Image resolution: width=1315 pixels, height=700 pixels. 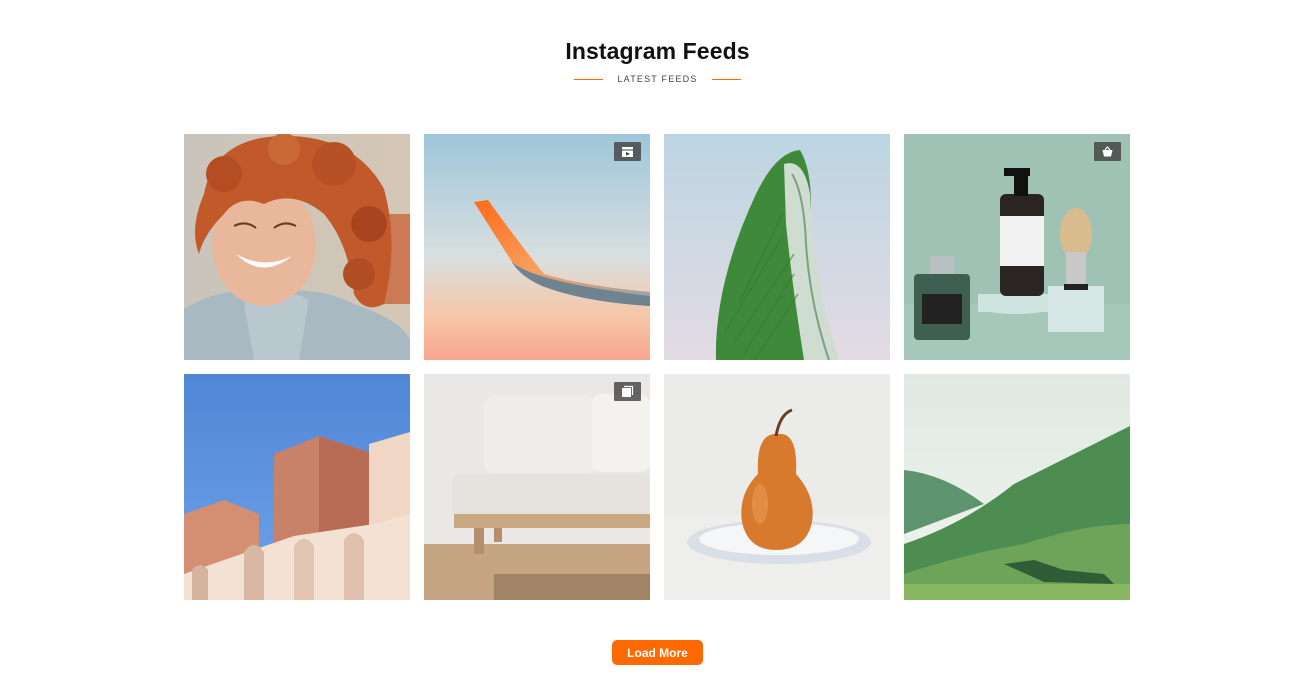 I want to click on airplane-wing-photo, so click(x=537, y=247).